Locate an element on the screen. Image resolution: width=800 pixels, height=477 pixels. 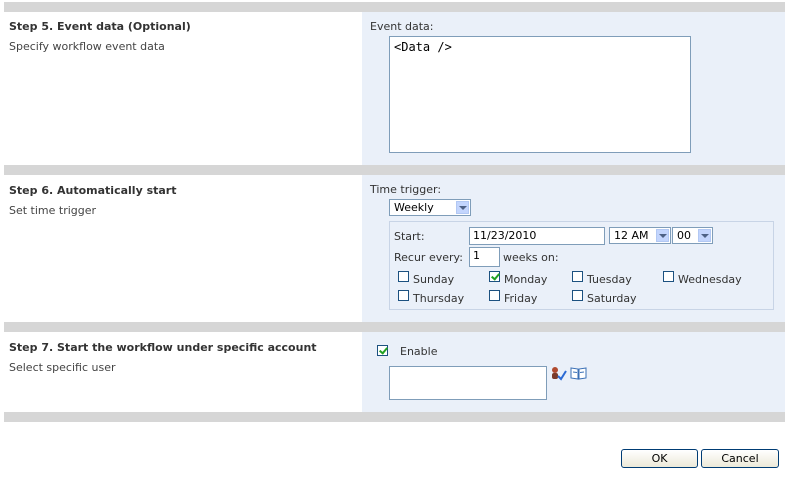
day-checkbox-wednesday is located at coordinates (668, 276).